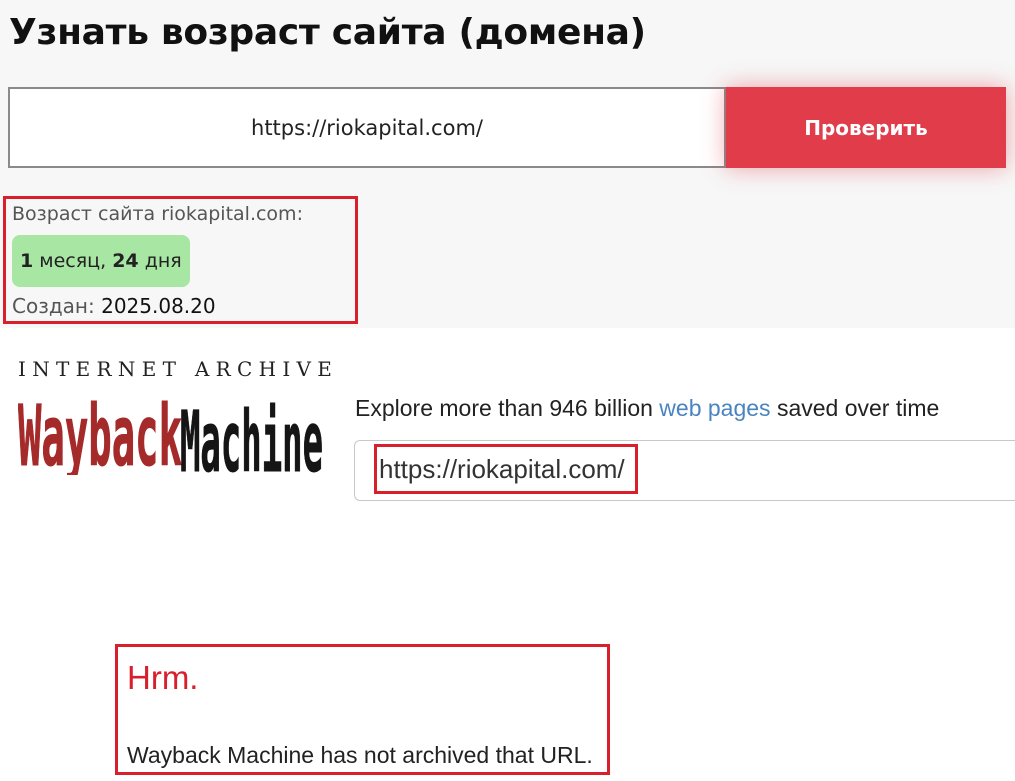 The image size is (1015, 781). I want to click on explore-suffix: saved over time, so click(858, 408).